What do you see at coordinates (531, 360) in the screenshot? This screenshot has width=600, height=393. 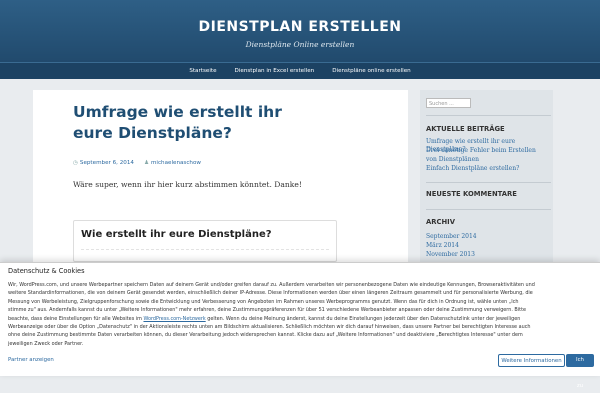 I see `more-info-button: Weitere Informationen` at bounding box center [531, 360].